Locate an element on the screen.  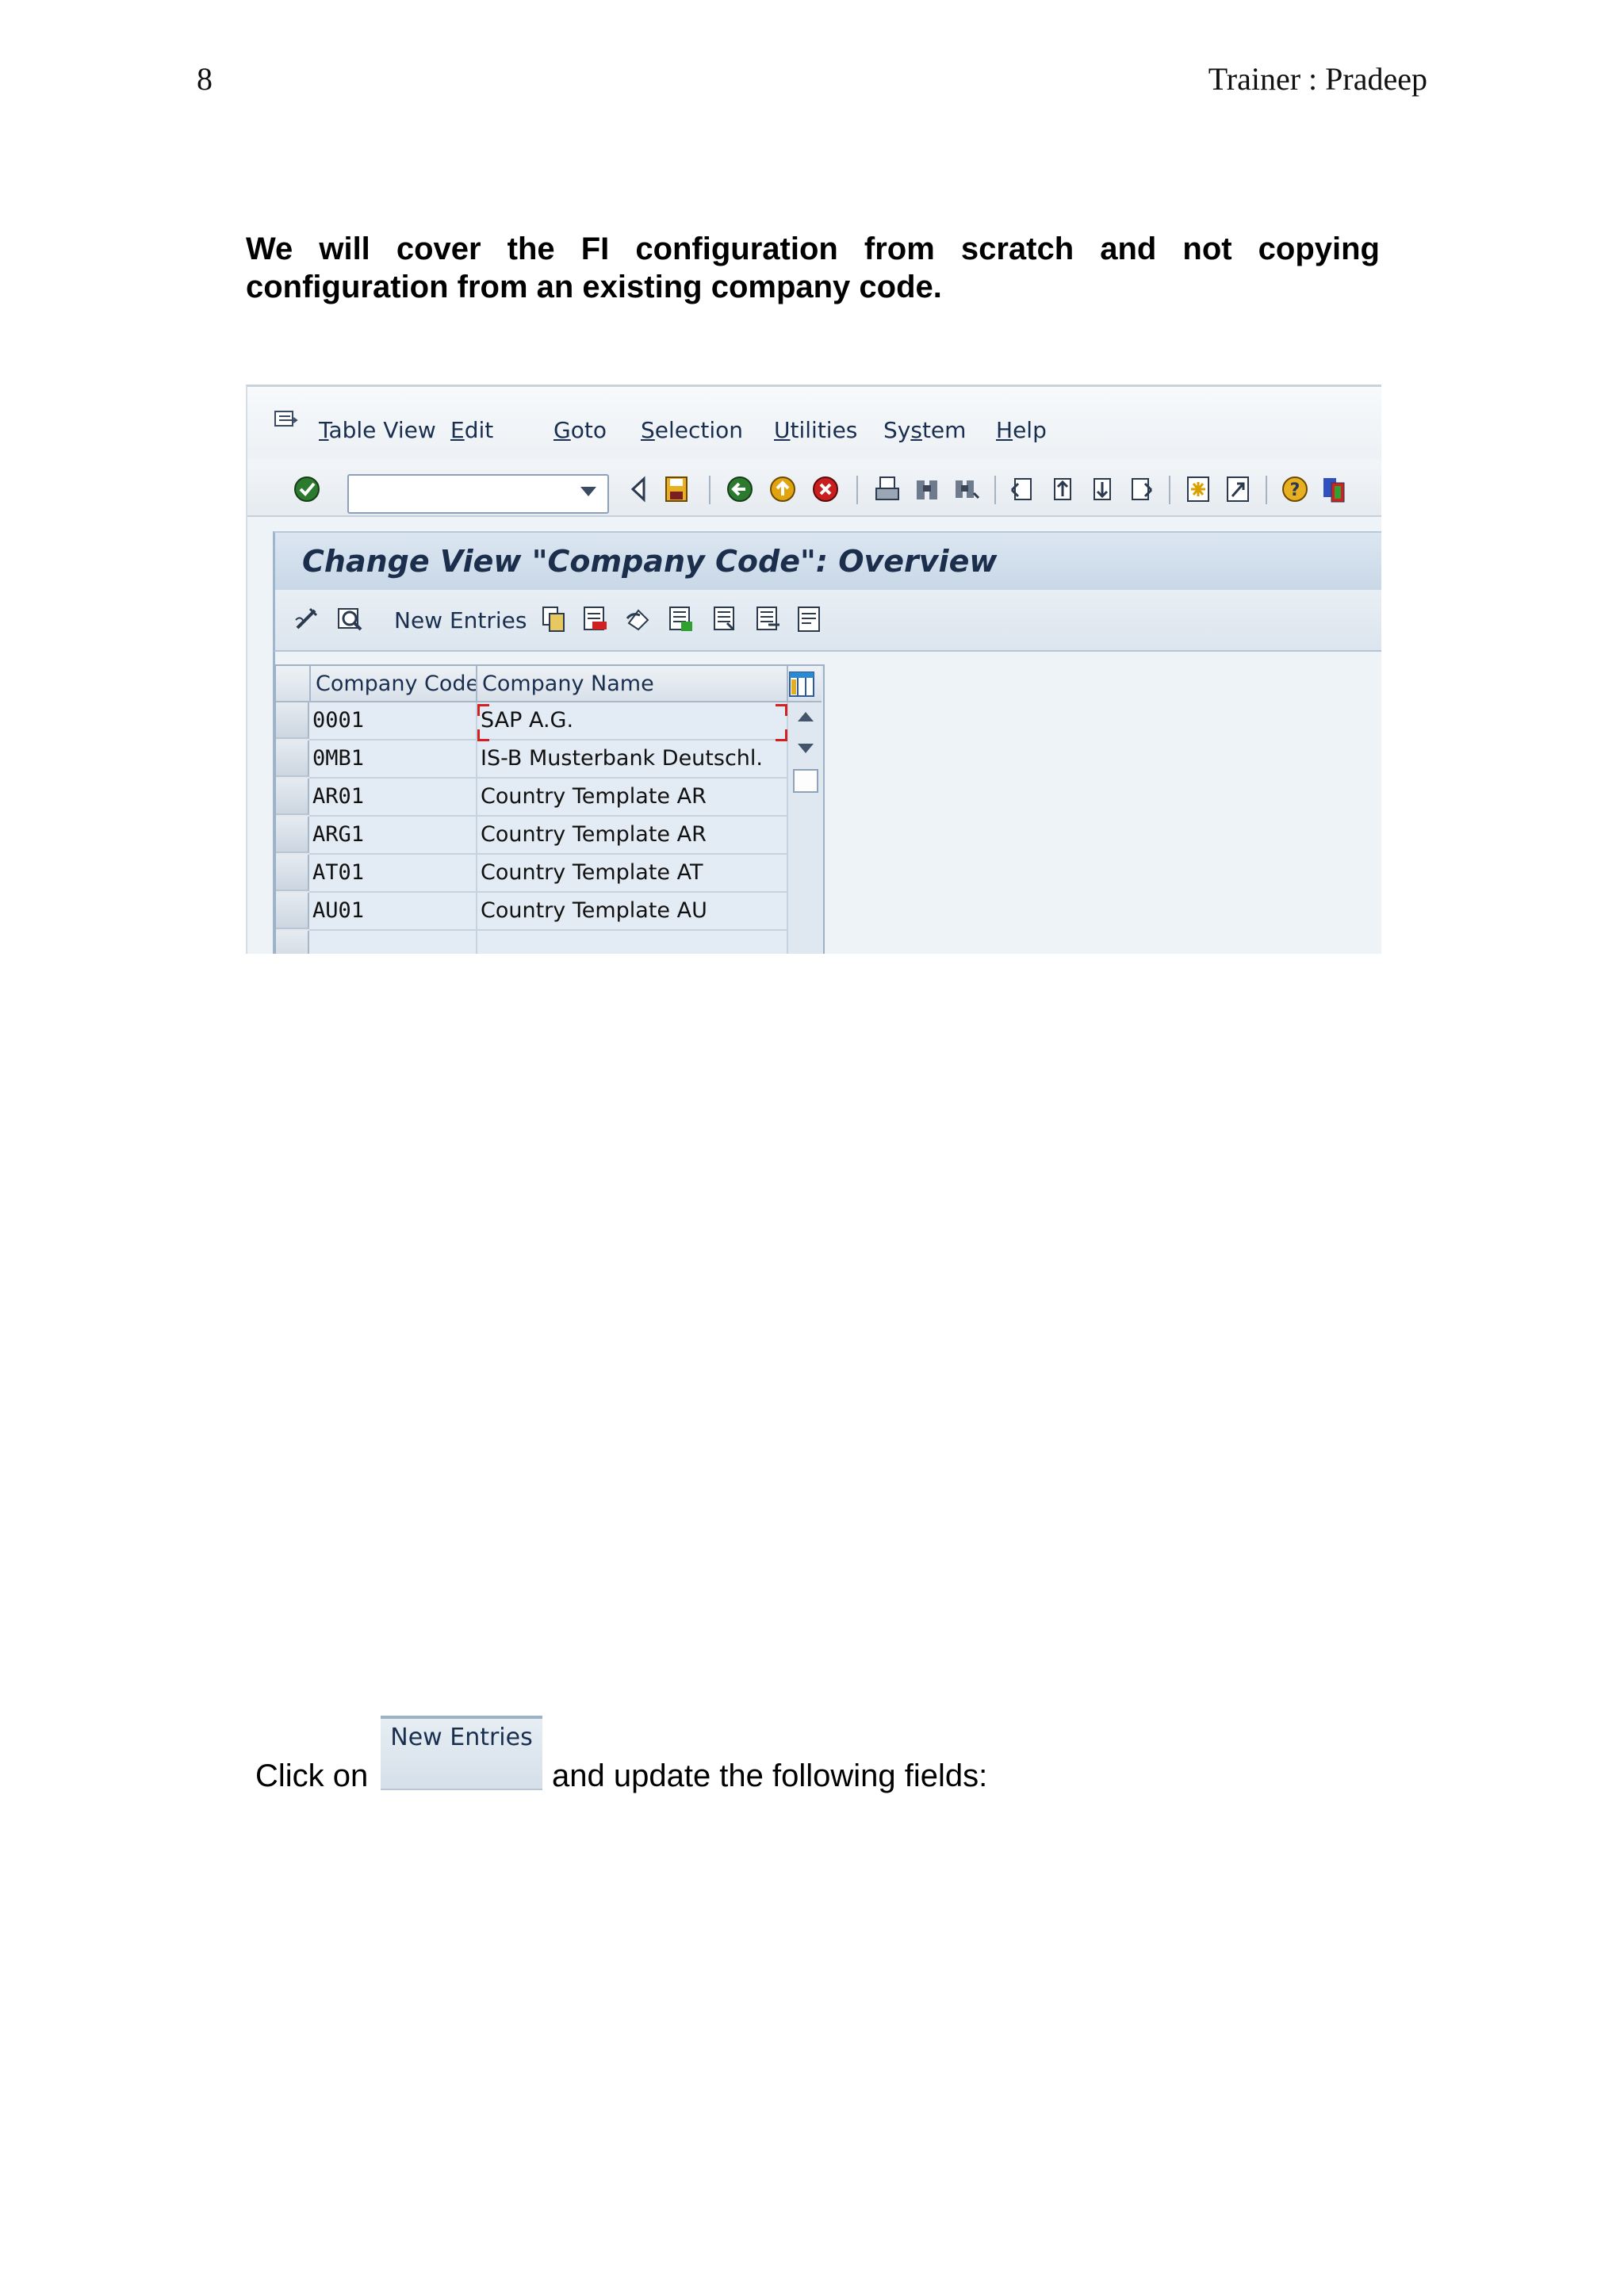
select-view-icon is located at coordinates (349, 619).